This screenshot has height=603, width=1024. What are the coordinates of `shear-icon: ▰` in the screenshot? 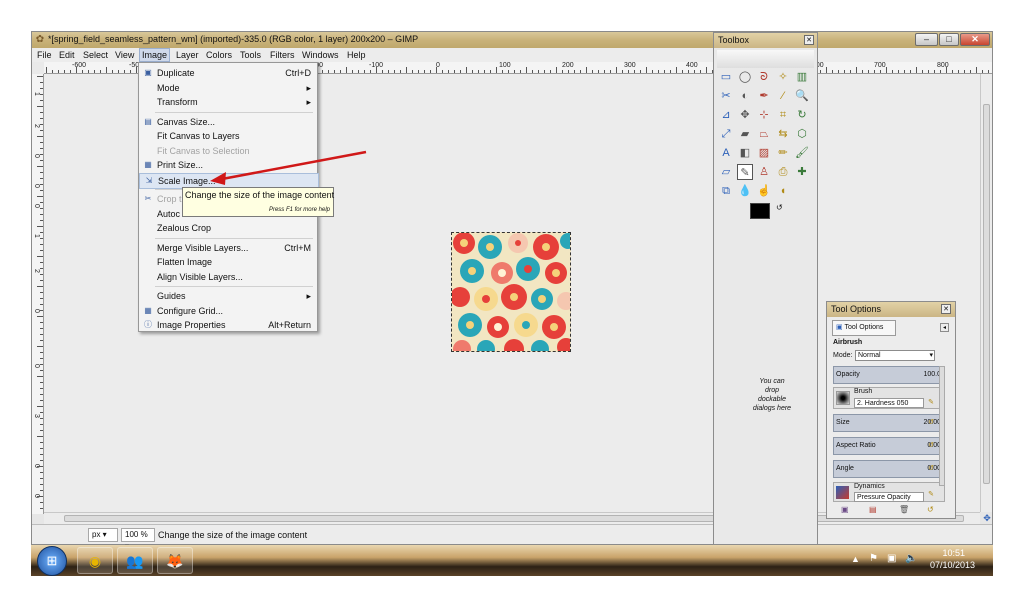 It's located at (745, 134).